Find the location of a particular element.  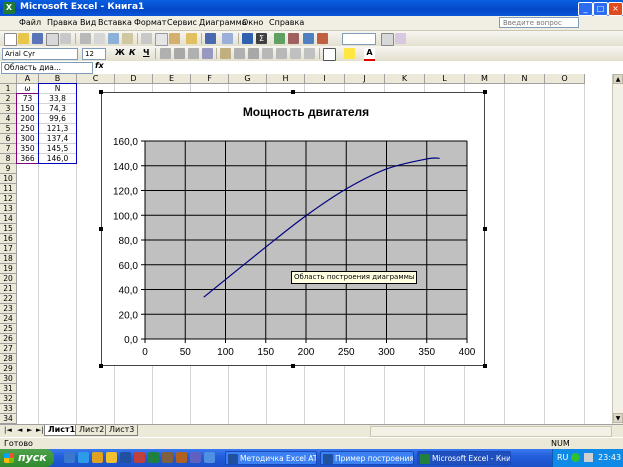

comma-style-icon is located at coordinates (253, 53).